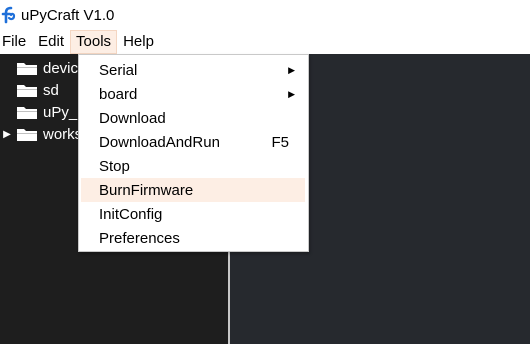  I want to click on expand-arrow-icon: ▶, so click(7, 134).